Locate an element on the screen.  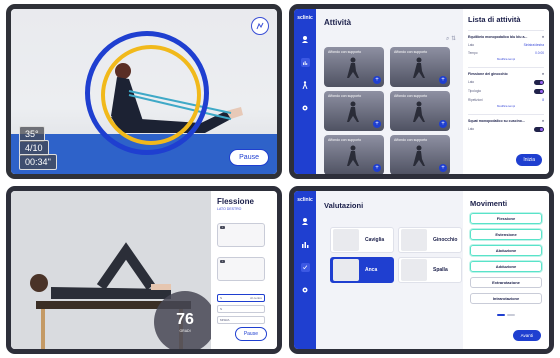
movement-external-rotation: Extrarotazione is located at coordinates (506, 282).